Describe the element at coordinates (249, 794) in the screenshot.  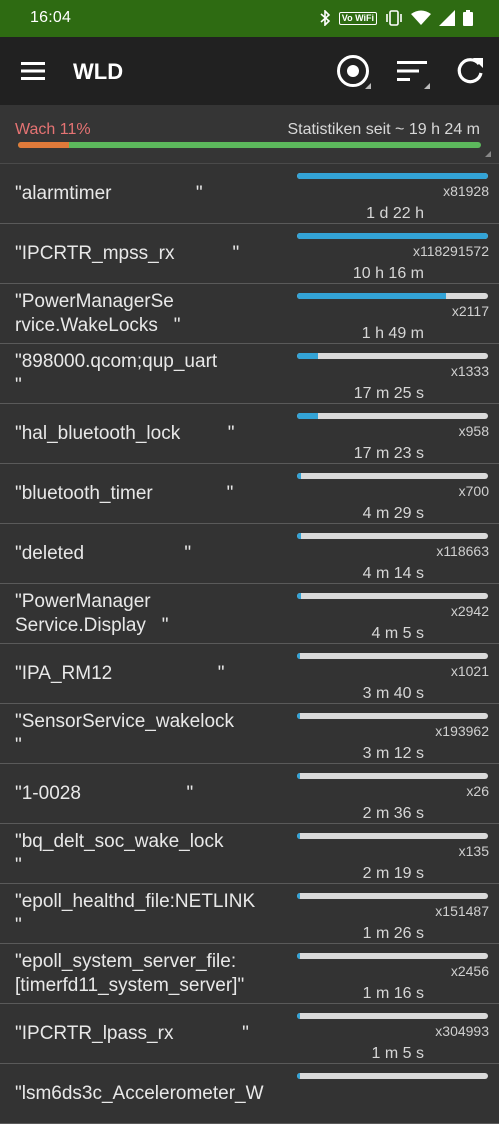
I see `wakelock-row: "1-0028 " x26 2 m 36 s` at that location.